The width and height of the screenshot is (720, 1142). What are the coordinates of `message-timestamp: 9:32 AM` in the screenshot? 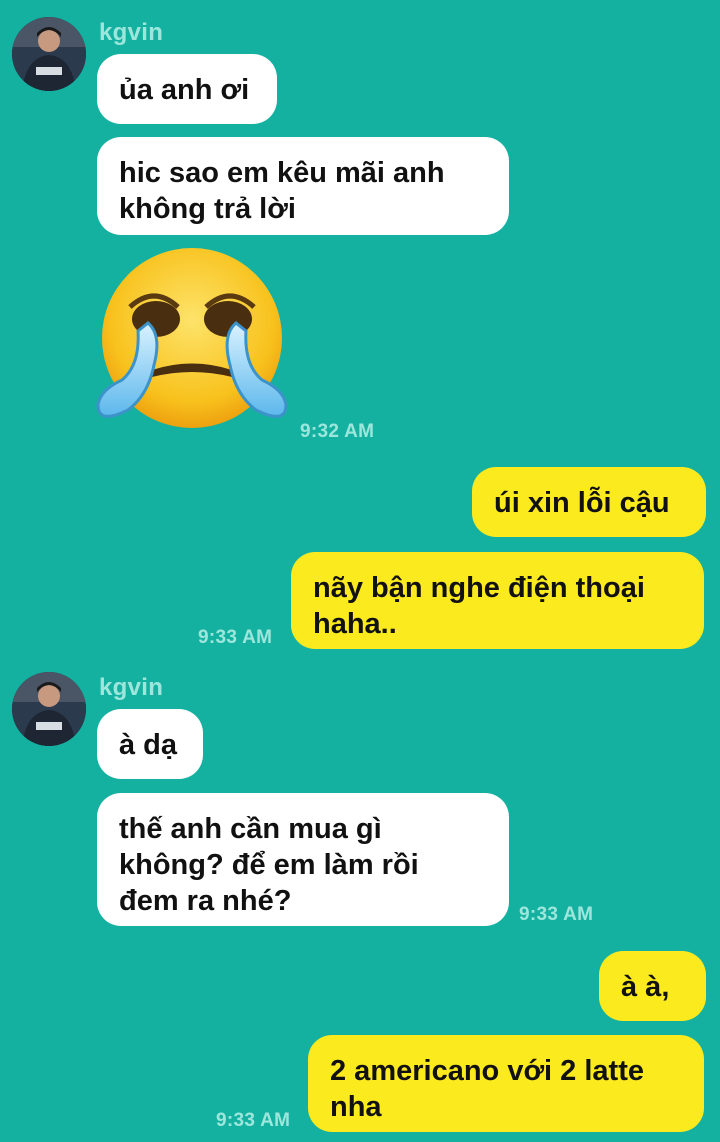 It's located at (337, 431).